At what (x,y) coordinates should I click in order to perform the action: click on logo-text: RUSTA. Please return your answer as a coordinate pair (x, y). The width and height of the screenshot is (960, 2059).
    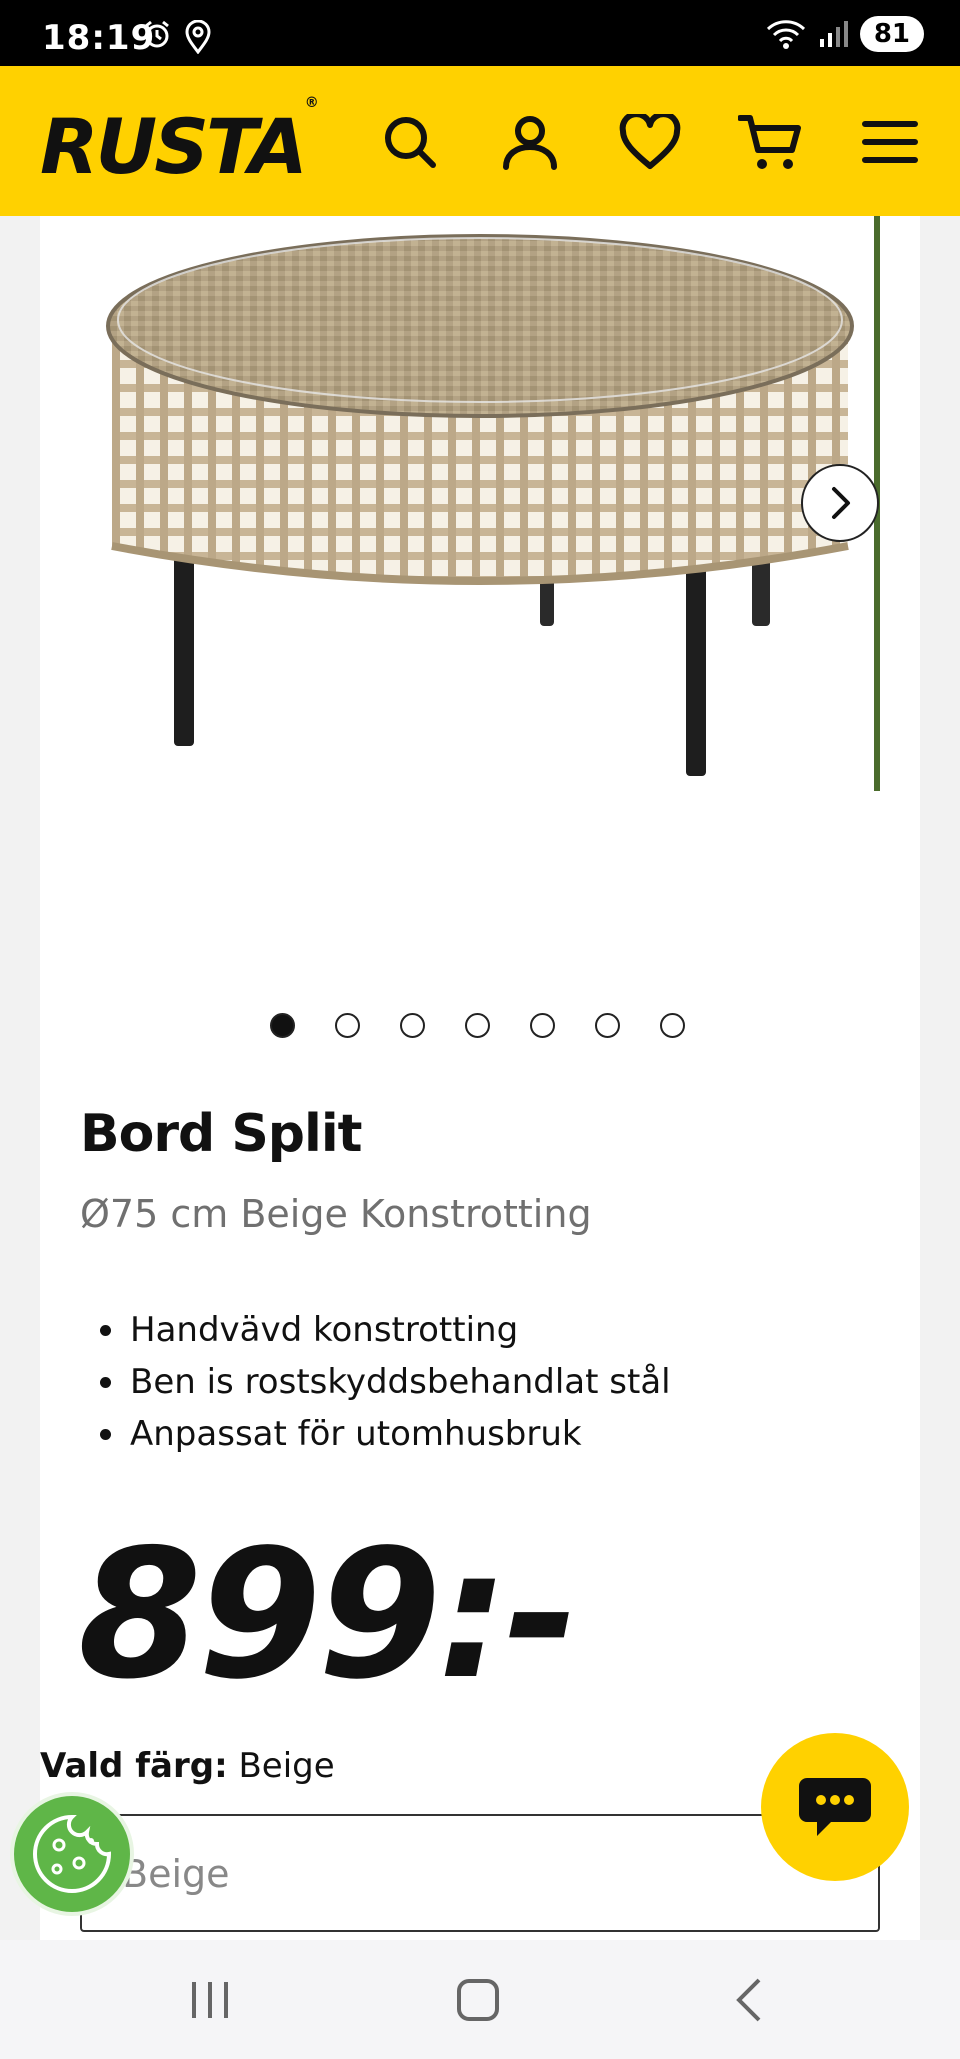
    Looking at the image, I should click on (174, 146).